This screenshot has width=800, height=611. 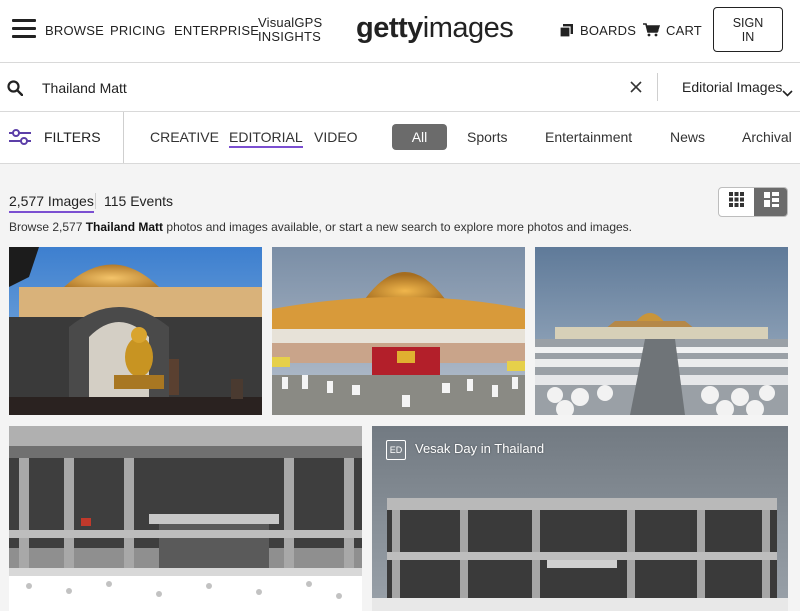 What do you see at coordinates (138, 201) in the screenshot?
I see `events-count-tab: 115 Events` at bounding box center [138, 201].